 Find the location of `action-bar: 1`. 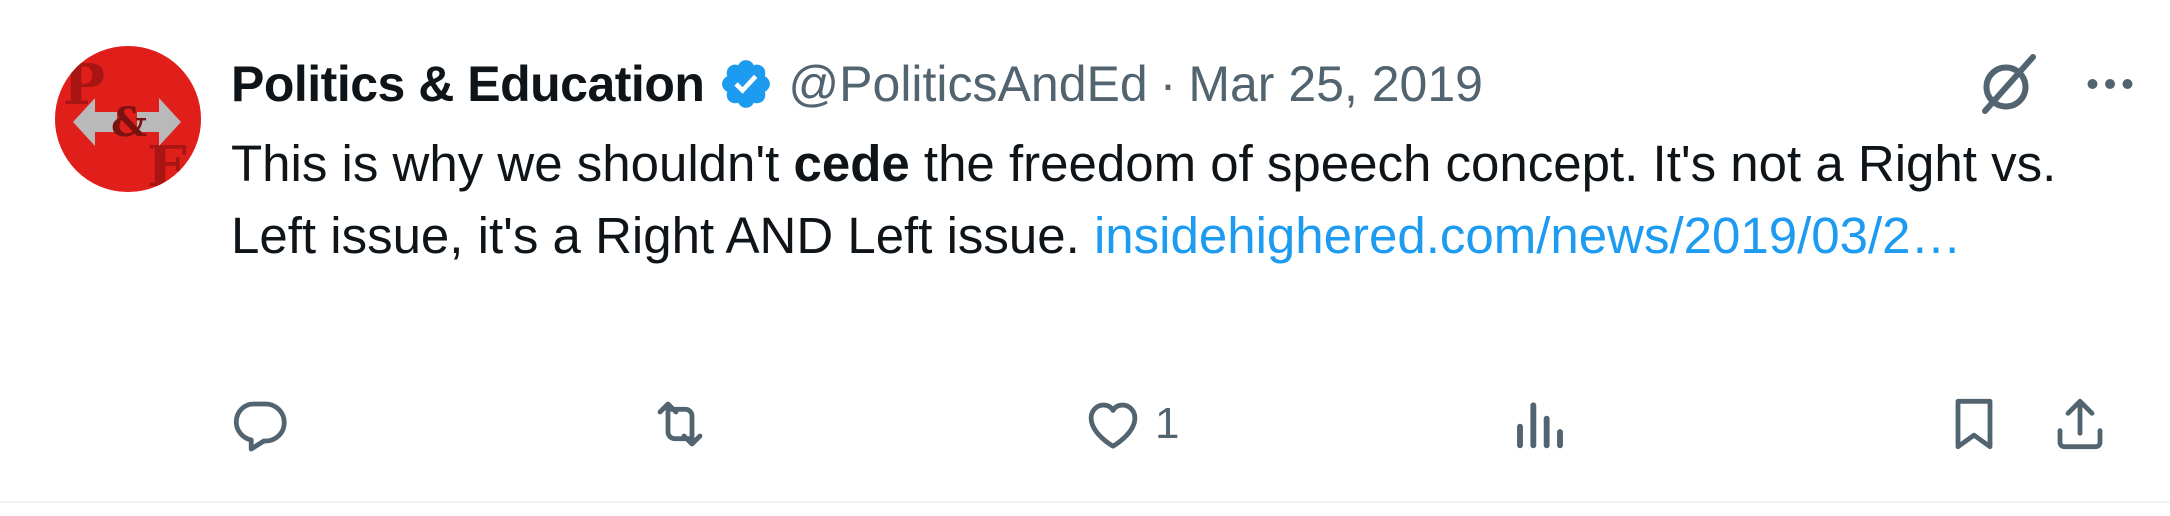

action-bar: 1 is located at coordinates (1173, 424).